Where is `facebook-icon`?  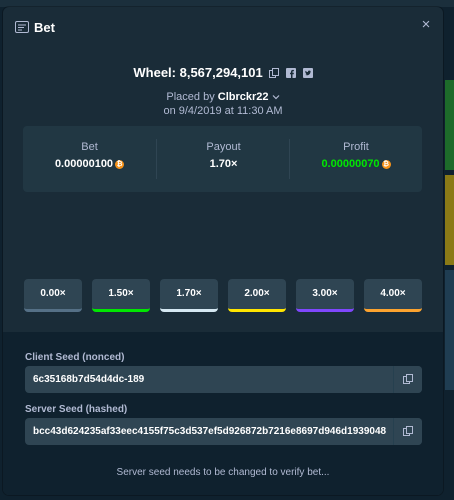
facebook-icon is located at coordinates (290, 72).